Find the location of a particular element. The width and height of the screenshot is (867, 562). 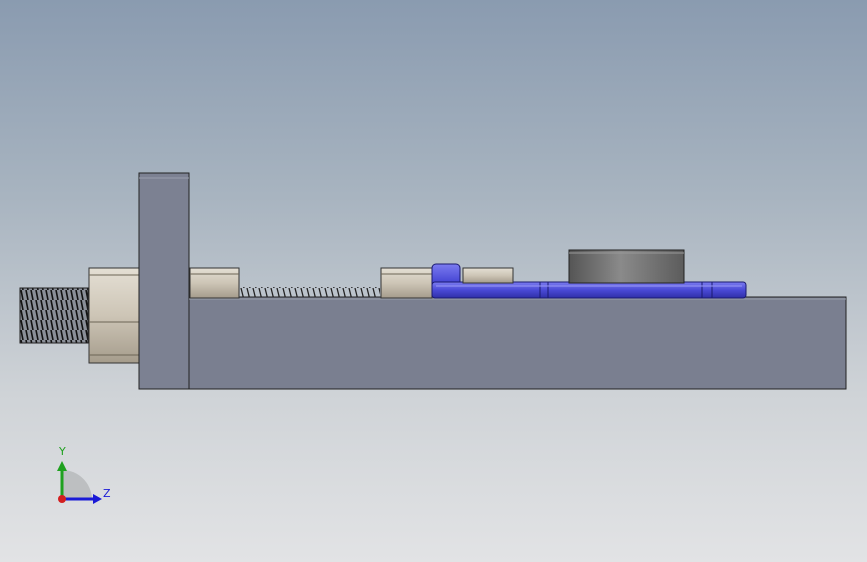

y-axis-label: Y is located at coordinates (62, 451).